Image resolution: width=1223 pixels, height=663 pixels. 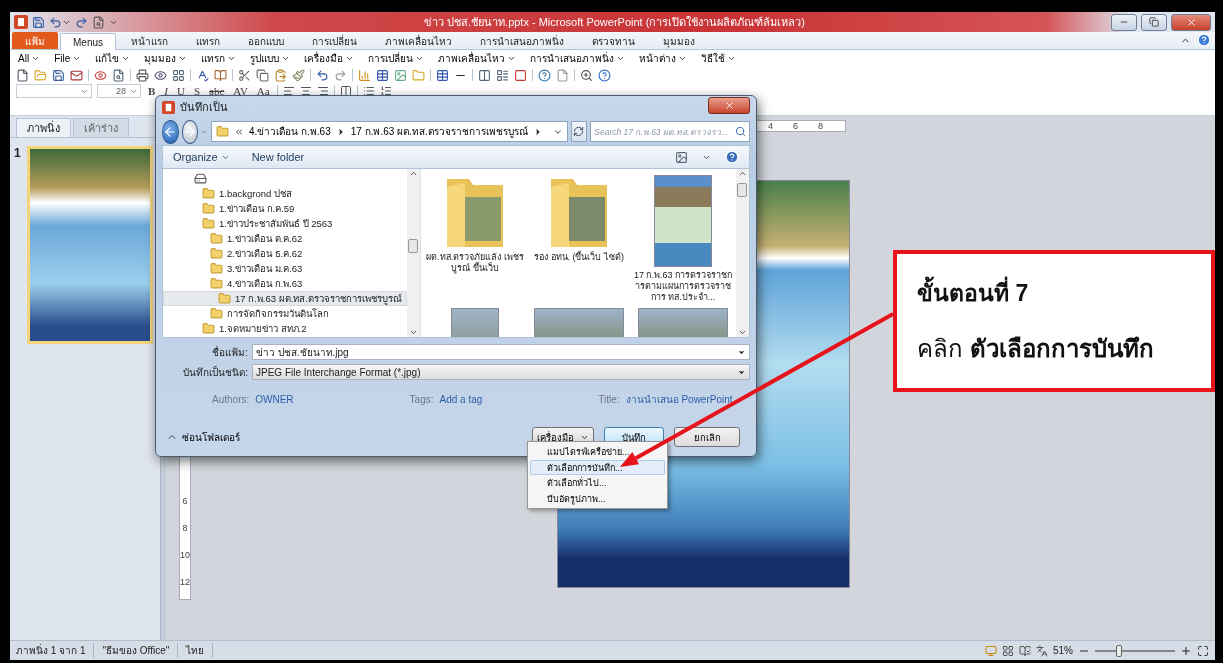 What do you see at coordinates (208, 40) in the screenshot?
I see `ribbon-tab: แทรก` at bounding box center [208, 40].